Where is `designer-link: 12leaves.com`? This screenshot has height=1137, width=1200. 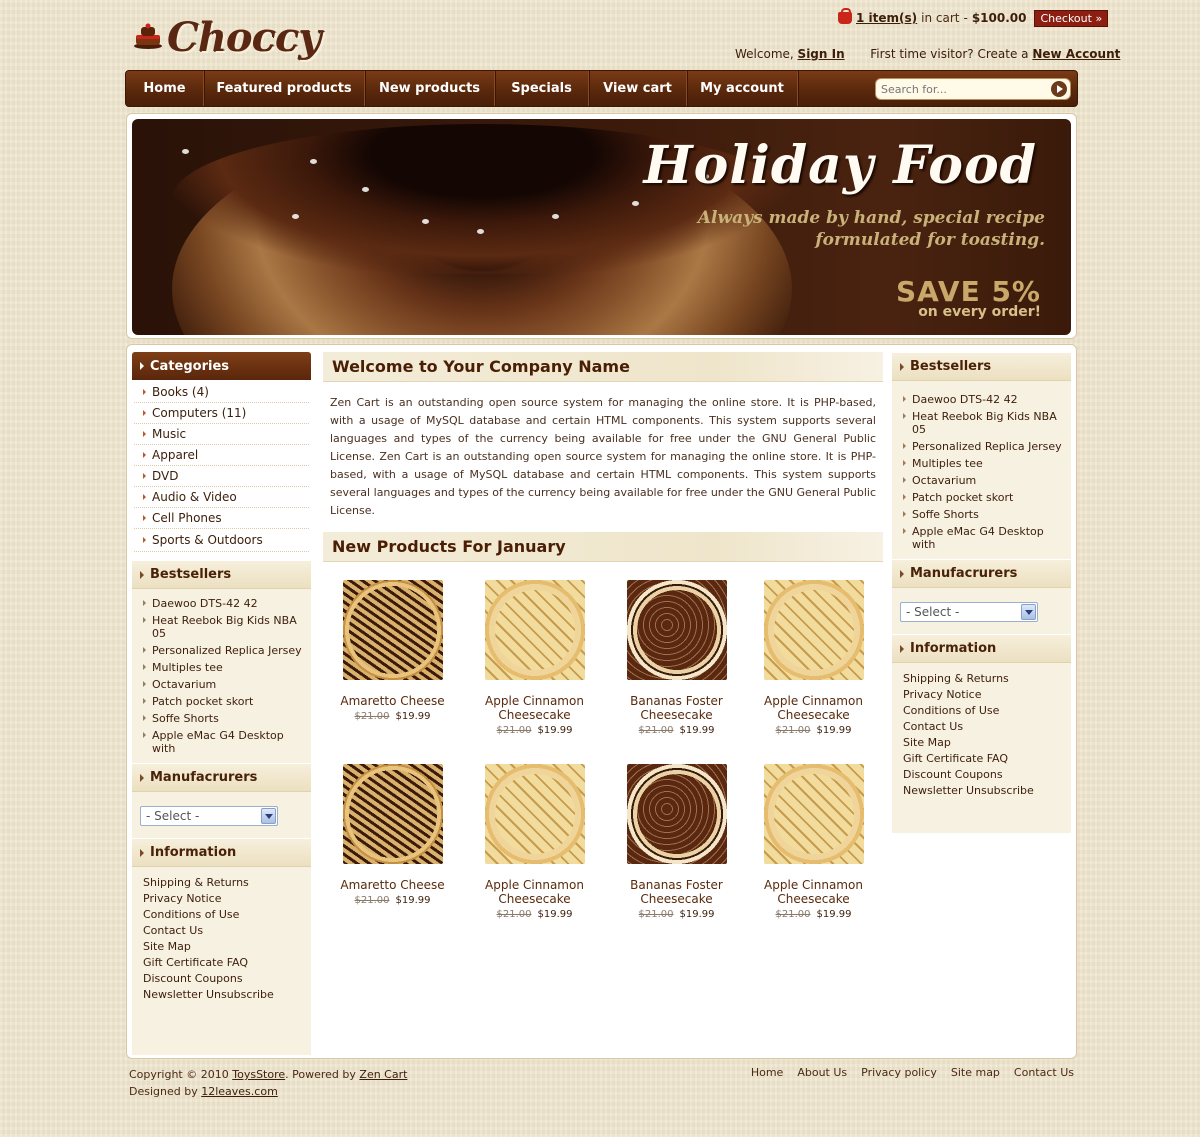
designer-link: 12leaves.com is located at coordinates (239, 1091).